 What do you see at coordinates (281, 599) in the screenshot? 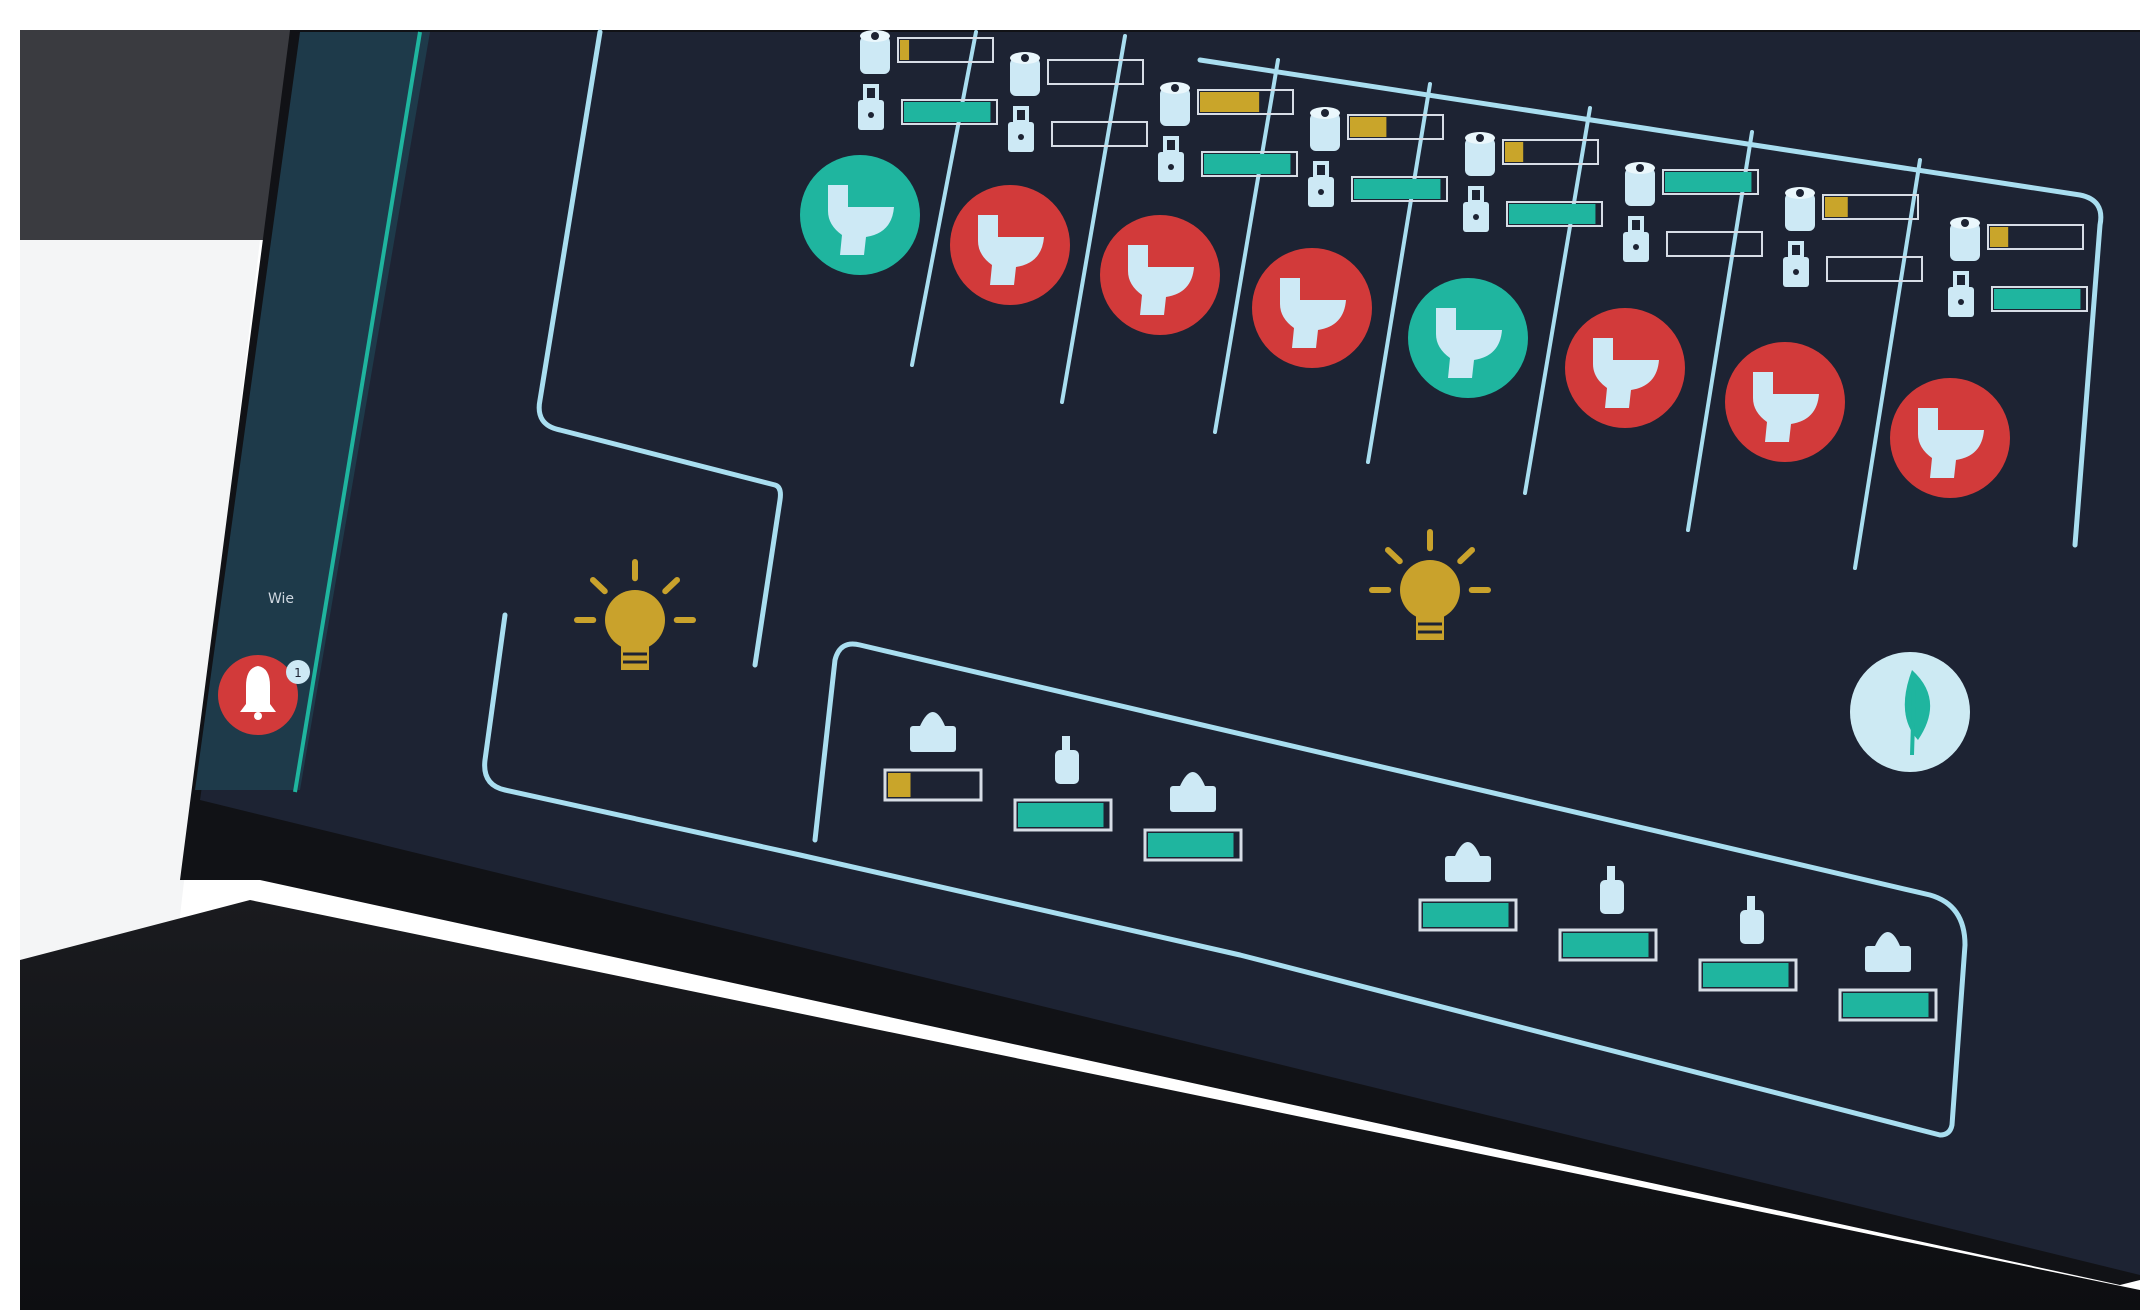
I see `sidebar-label: Wie` at bounding box center [281, 599].